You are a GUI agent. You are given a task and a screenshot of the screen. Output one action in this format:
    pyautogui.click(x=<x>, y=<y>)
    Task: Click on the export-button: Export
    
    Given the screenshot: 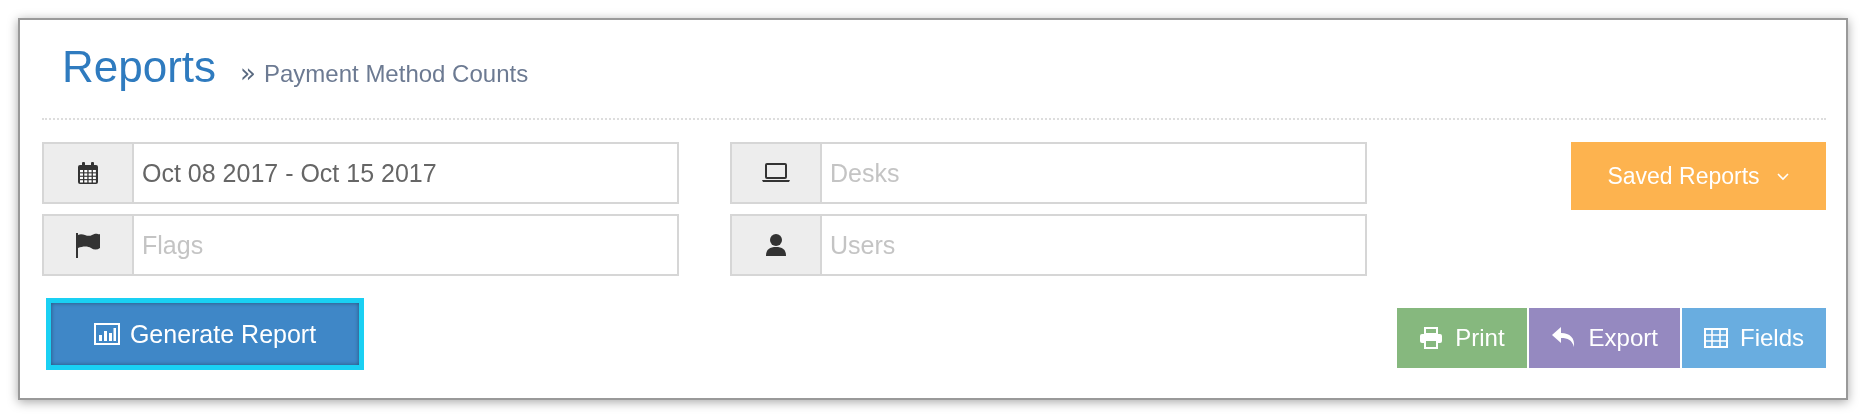 What is the action you would take?
    pyautogui.click(x=1604, y=338)
    